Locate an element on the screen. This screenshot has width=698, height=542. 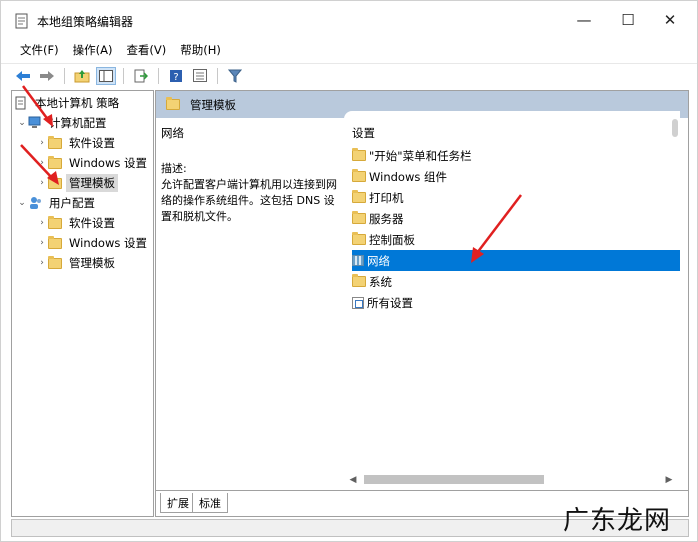
tree-item-computer-config: ⌄ 计算机配置 is located at coordinates (63, 123).